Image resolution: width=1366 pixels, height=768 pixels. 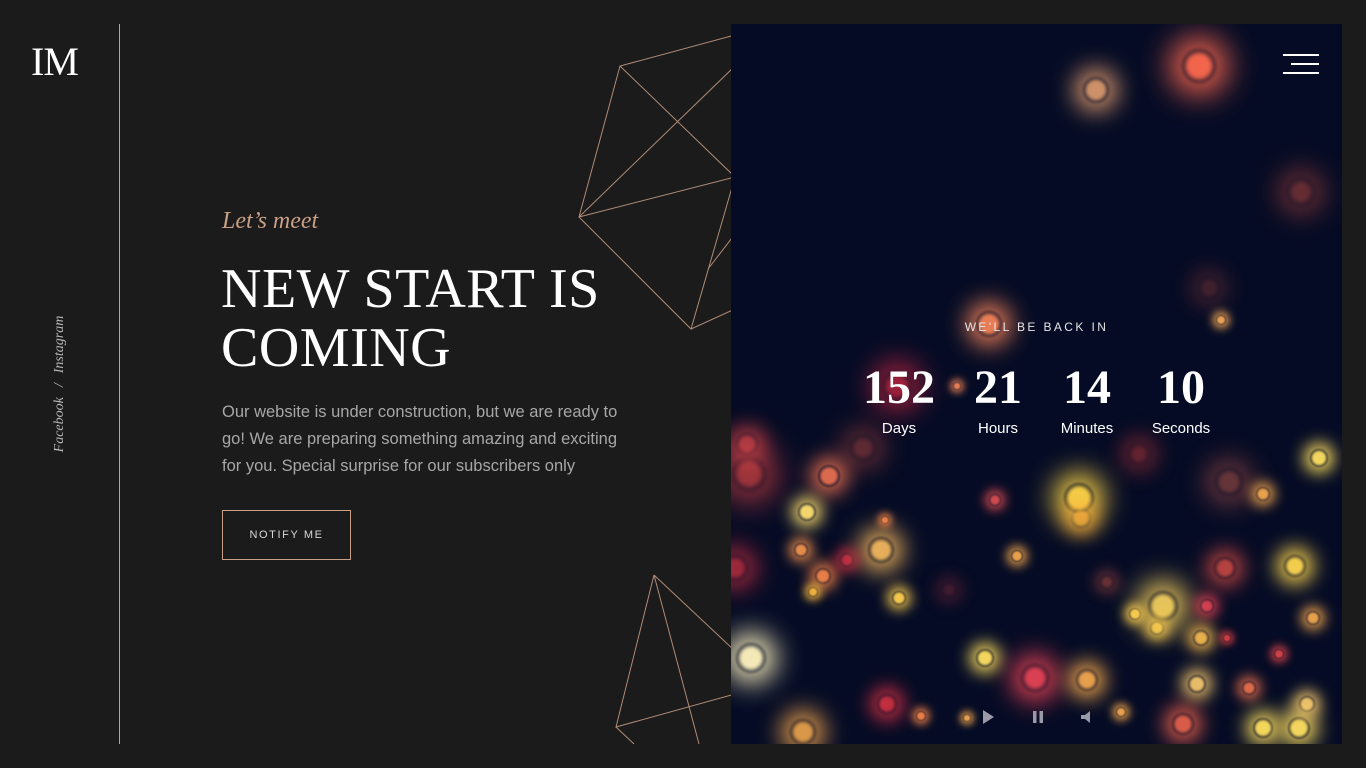 I want to click on minutes-value: 14, so click(x=1087, y=387).